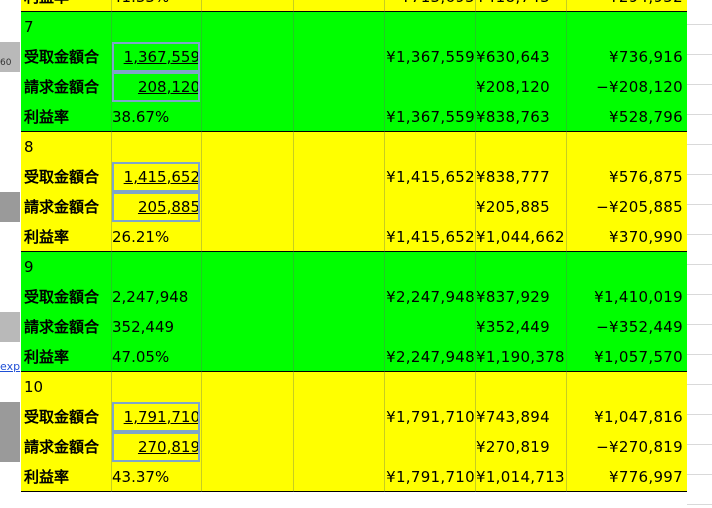 Image resolution: width=712 pixels, height=508 pixels. What do you see at coordinates (124, 267) in the screenshot?
I see `section-number-cell: 9` at bounding box center [124, 267].